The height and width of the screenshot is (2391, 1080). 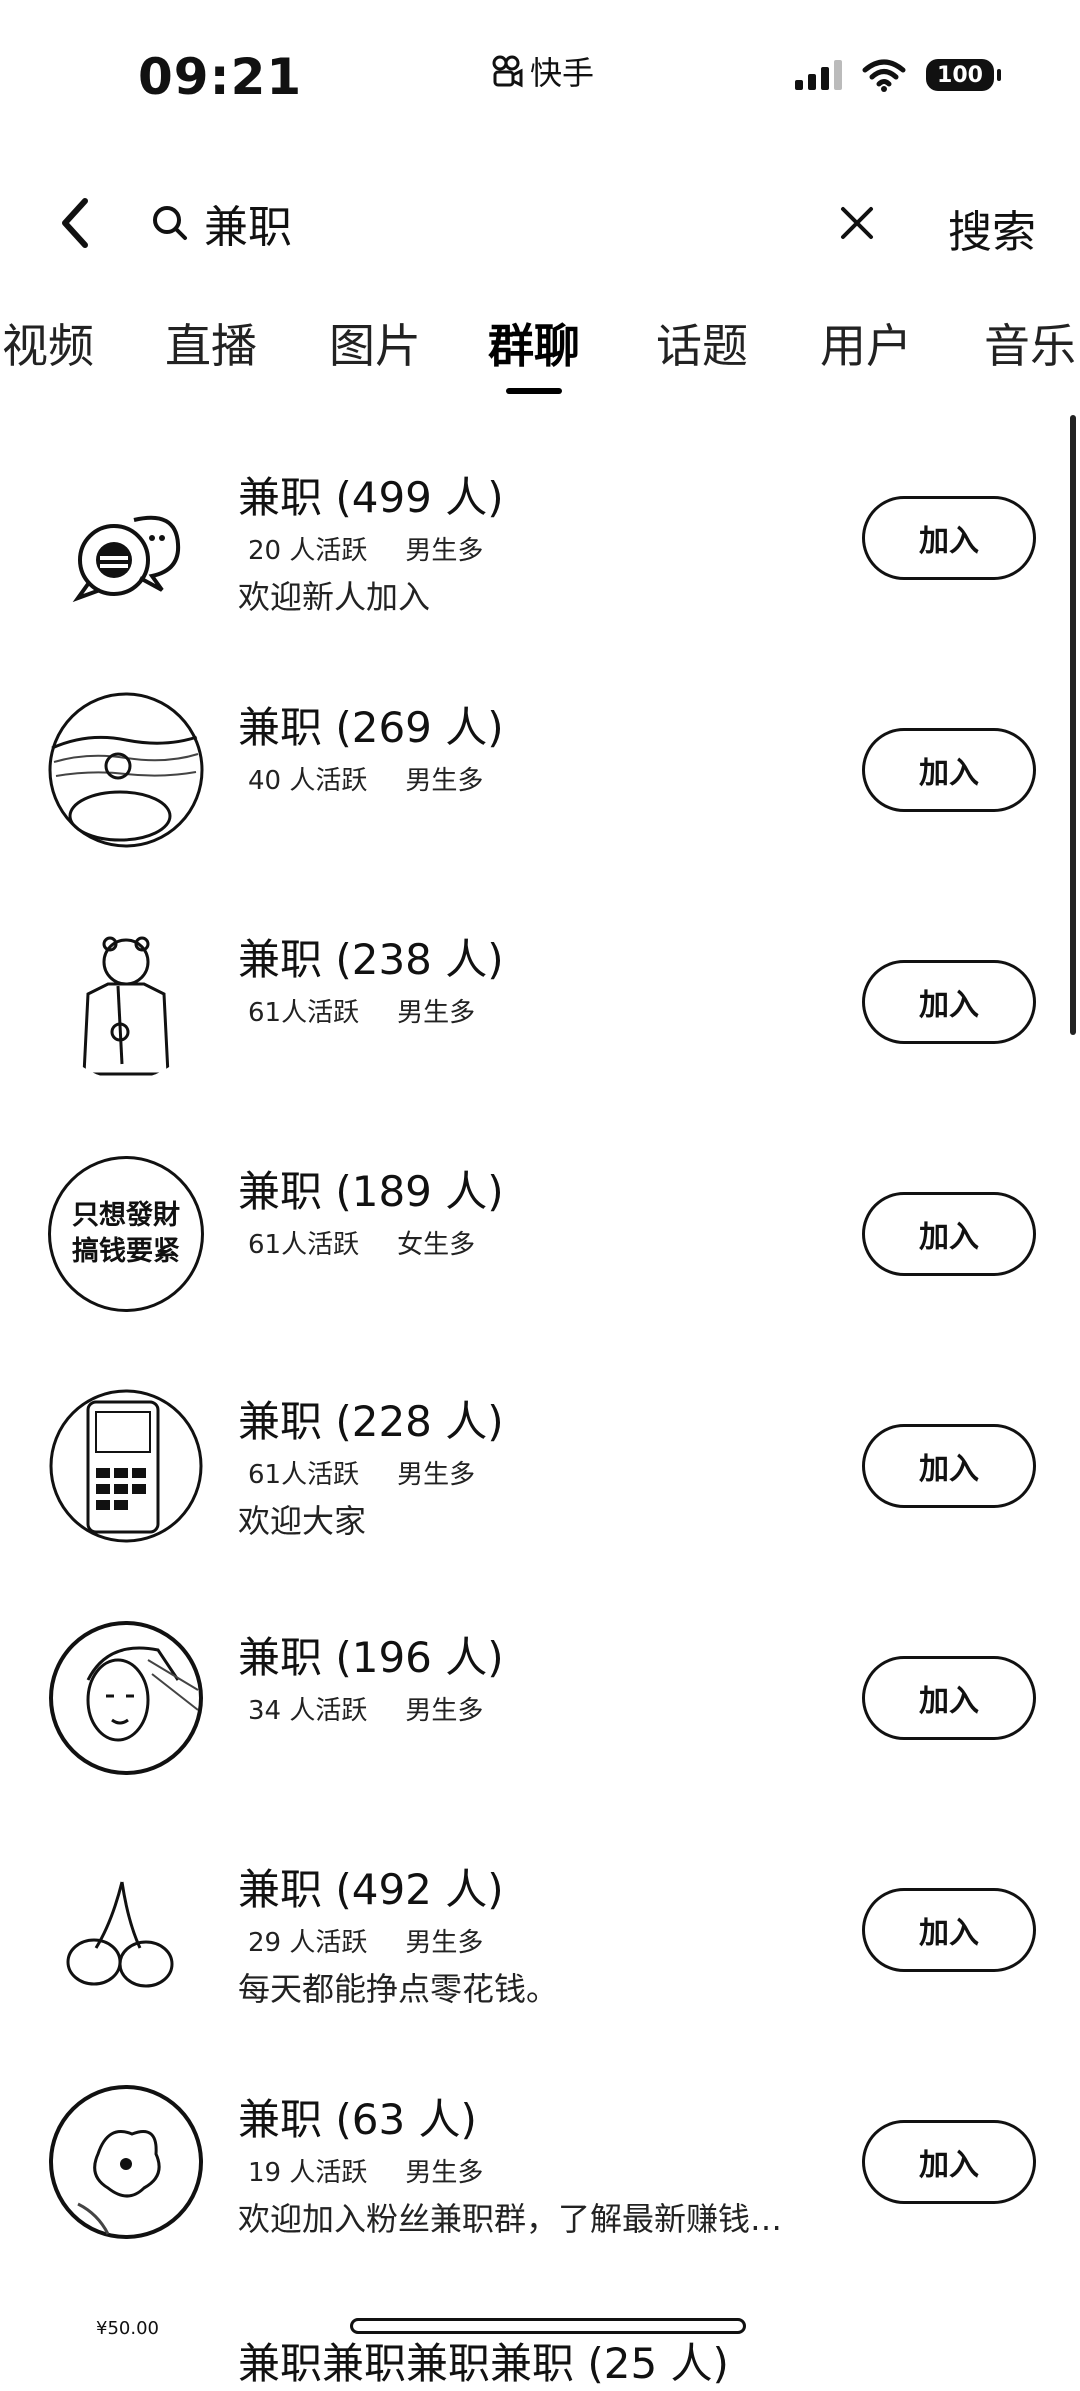 I want to click on group-meta: 34 人活跃 男生多, so click(x=365, y=1708).